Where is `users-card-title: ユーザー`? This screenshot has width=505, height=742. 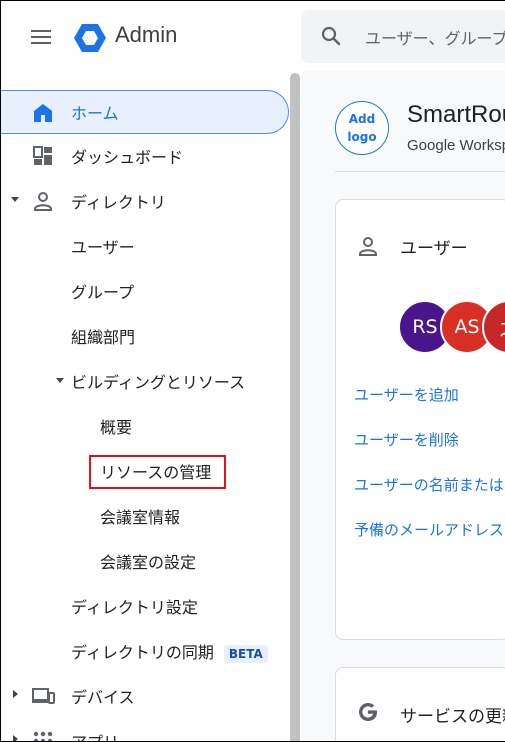
users-card-title: ユーザー is located at coordinates (434, 249).